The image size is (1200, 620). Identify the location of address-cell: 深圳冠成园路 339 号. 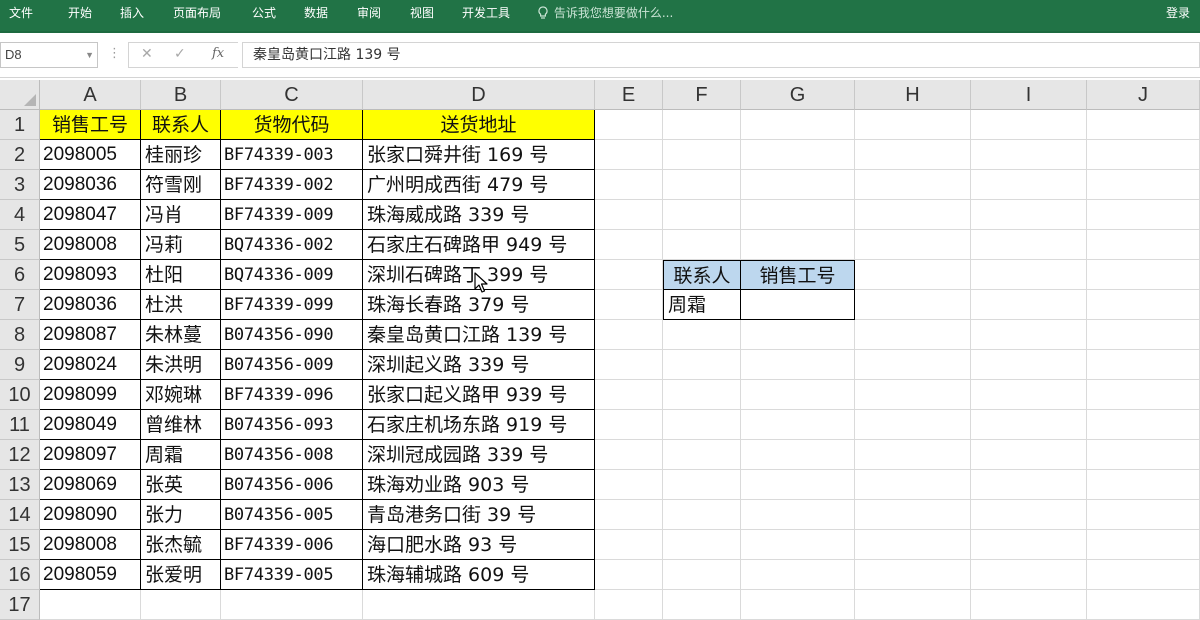
(479, 455).